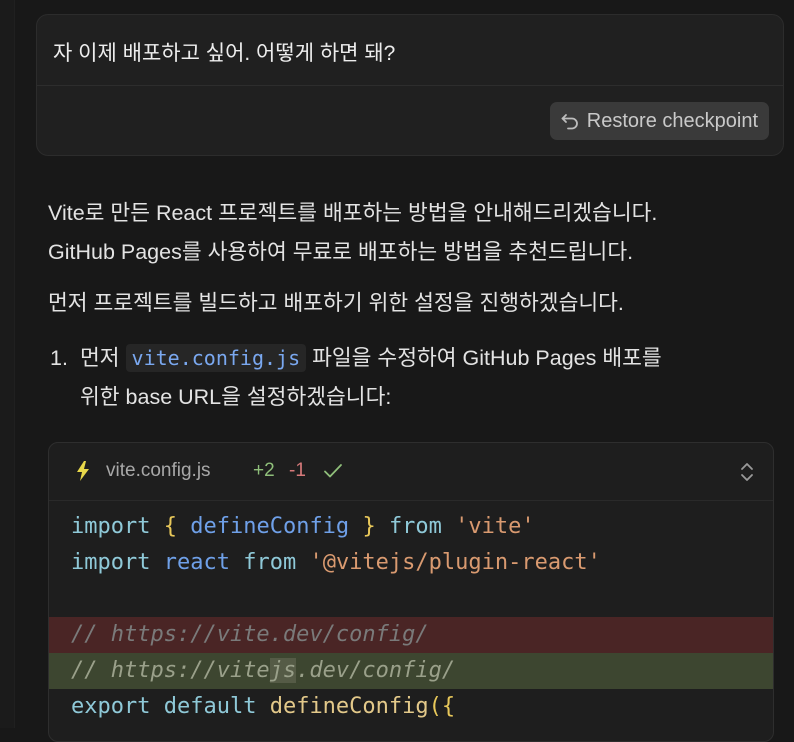 This screenshot has width=794, height=742. I want to click on code-line: export default defineConfig({, so click(411, 707).